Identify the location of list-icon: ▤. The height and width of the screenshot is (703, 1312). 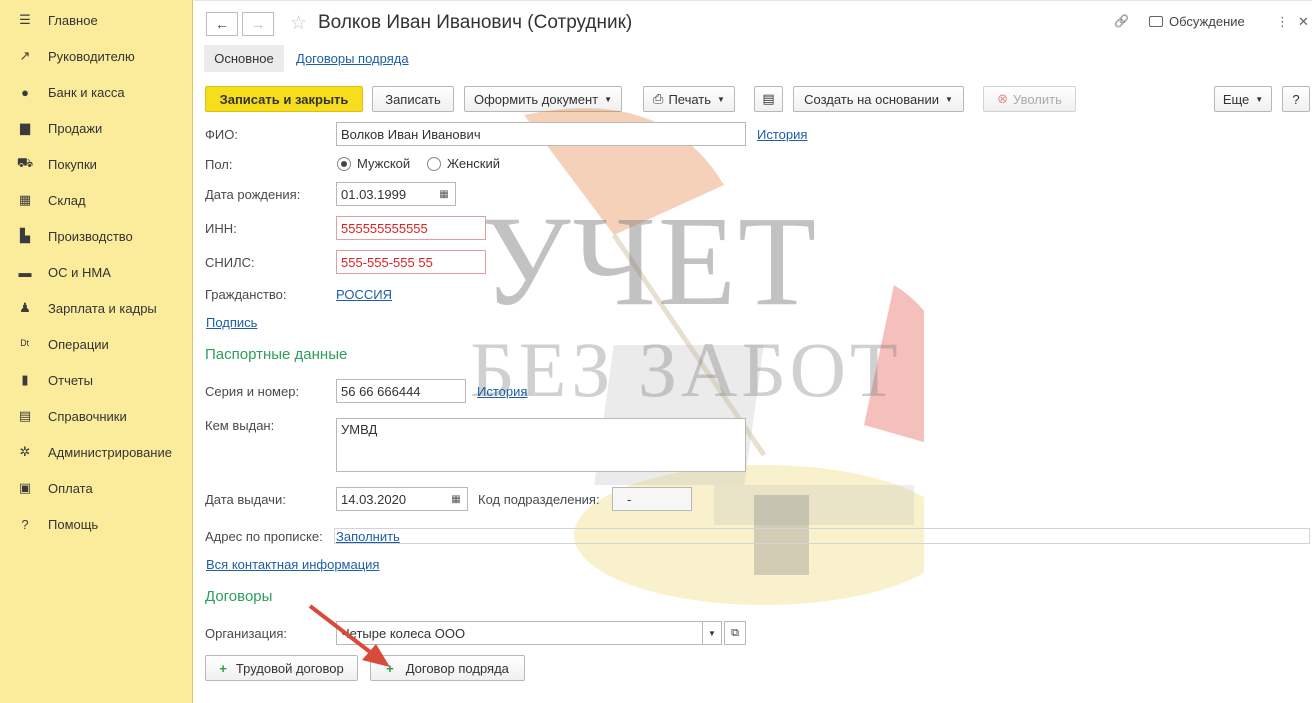
(768, 99).